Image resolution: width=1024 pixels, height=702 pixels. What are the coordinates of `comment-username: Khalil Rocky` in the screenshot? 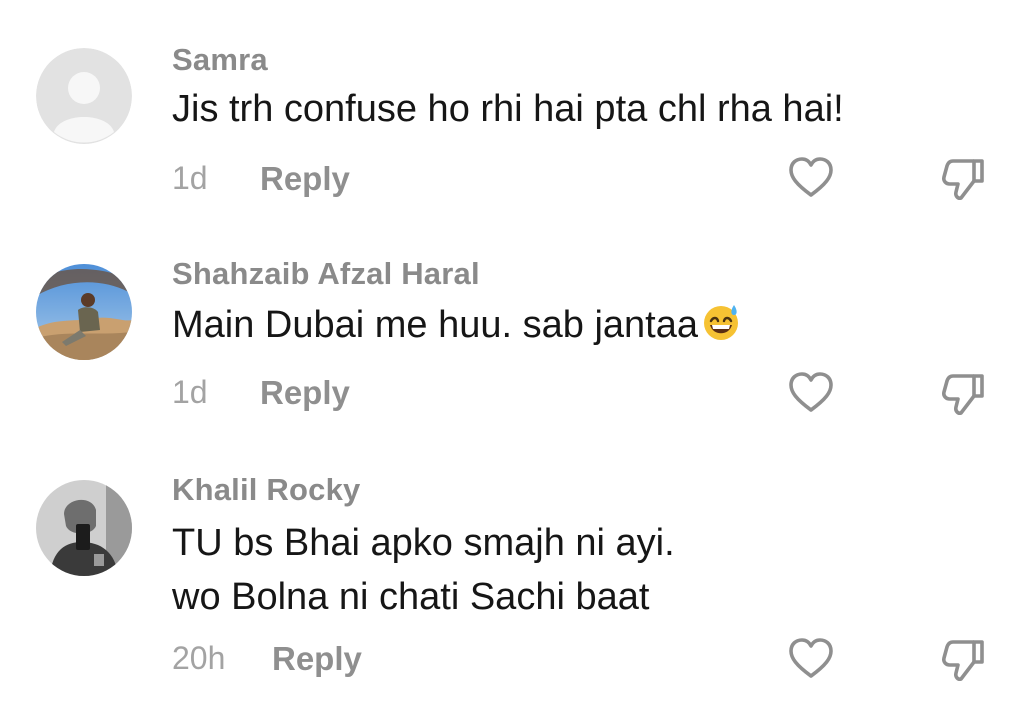 It's located at (266, 490).